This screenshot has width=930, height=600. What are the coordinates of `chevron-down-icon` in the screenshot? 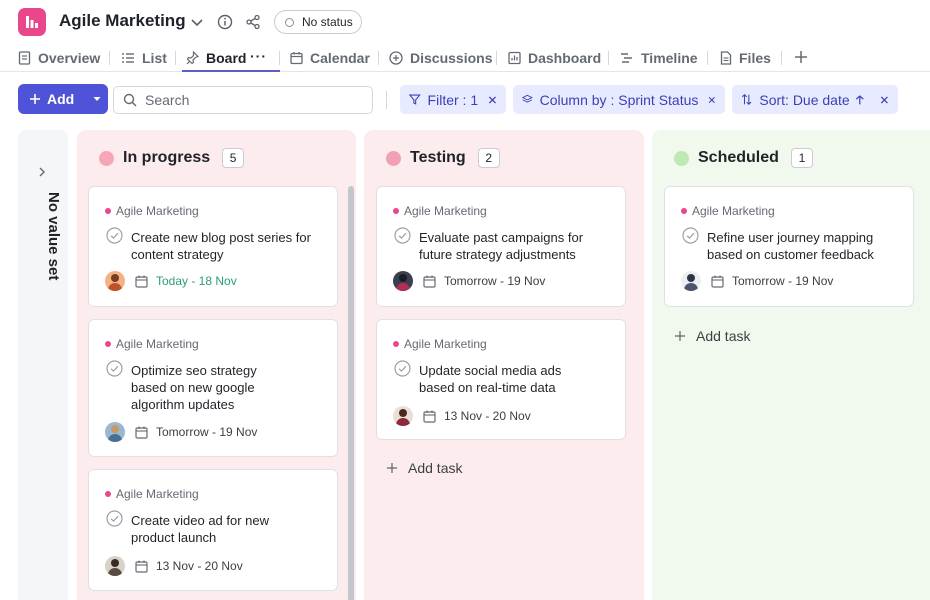 It's located at (197, 22).